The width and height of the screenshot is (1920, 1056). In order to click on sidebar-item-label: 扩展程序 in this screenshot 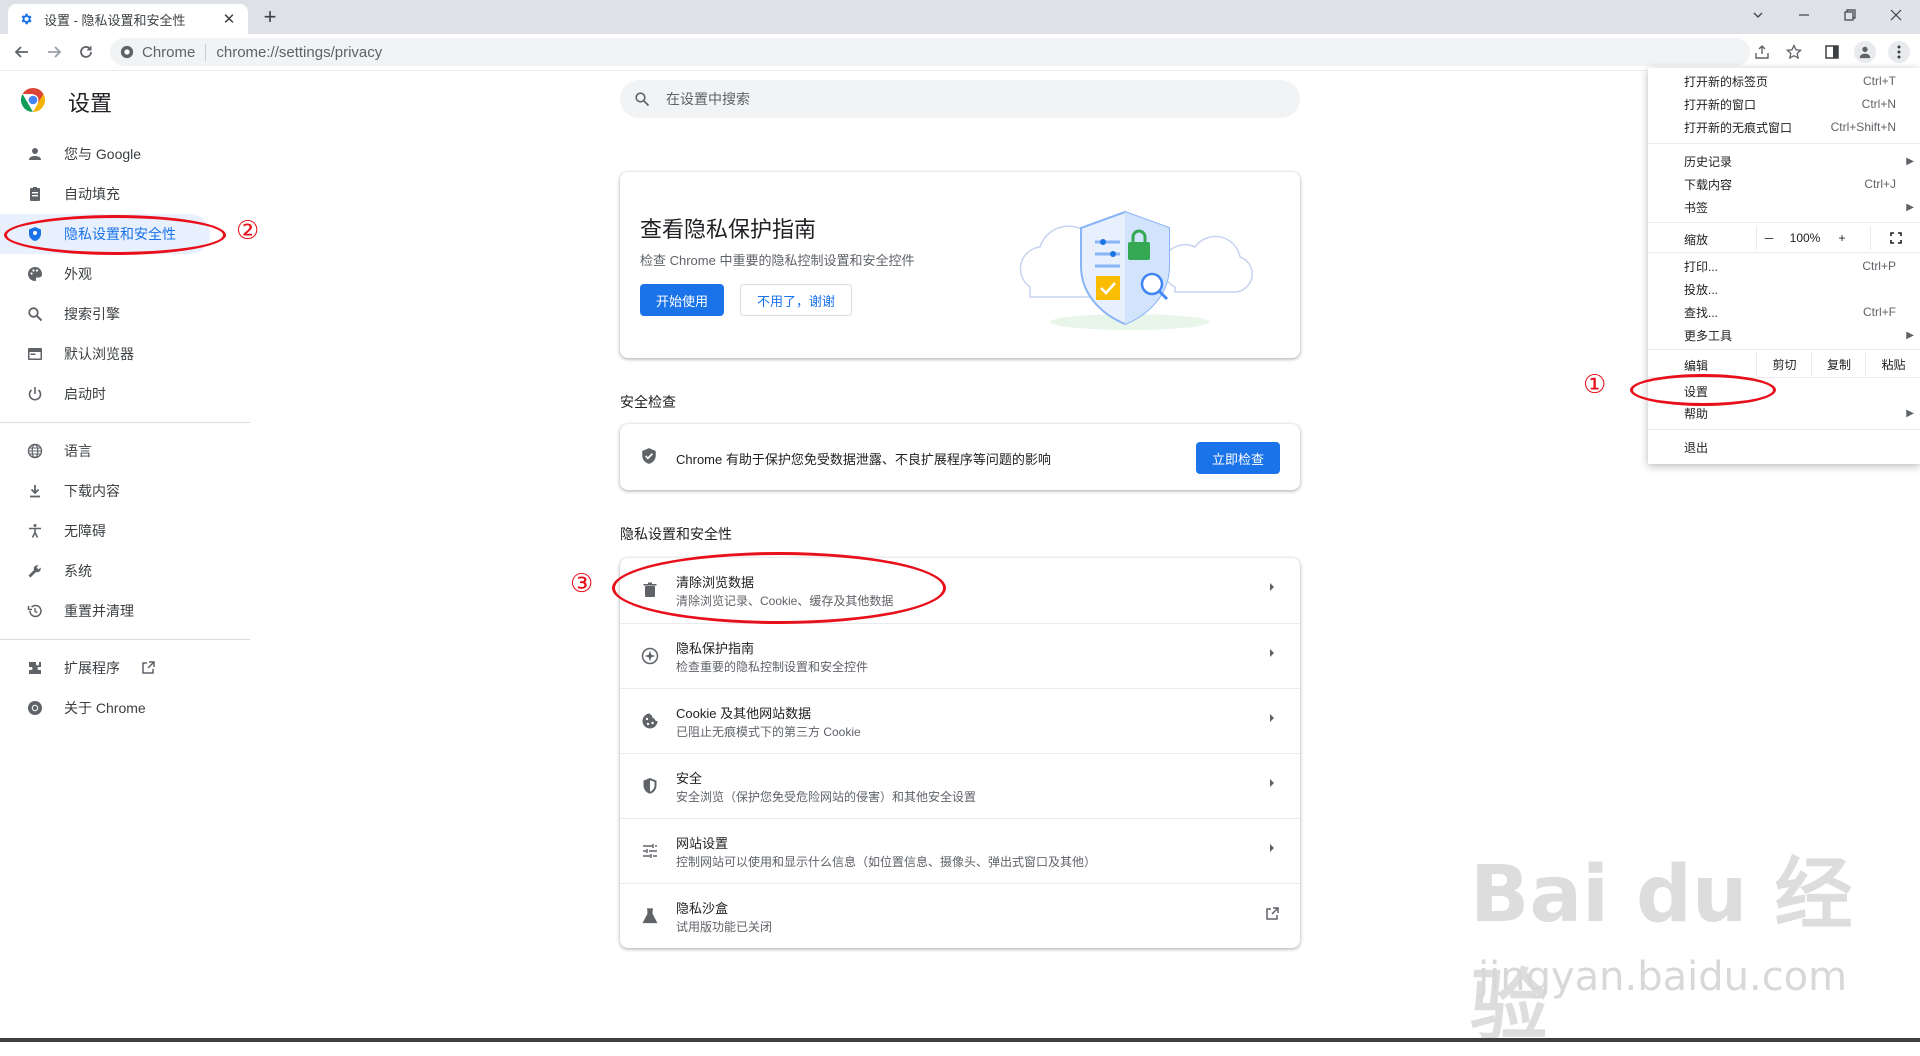, I will do `click(92, 668)`.